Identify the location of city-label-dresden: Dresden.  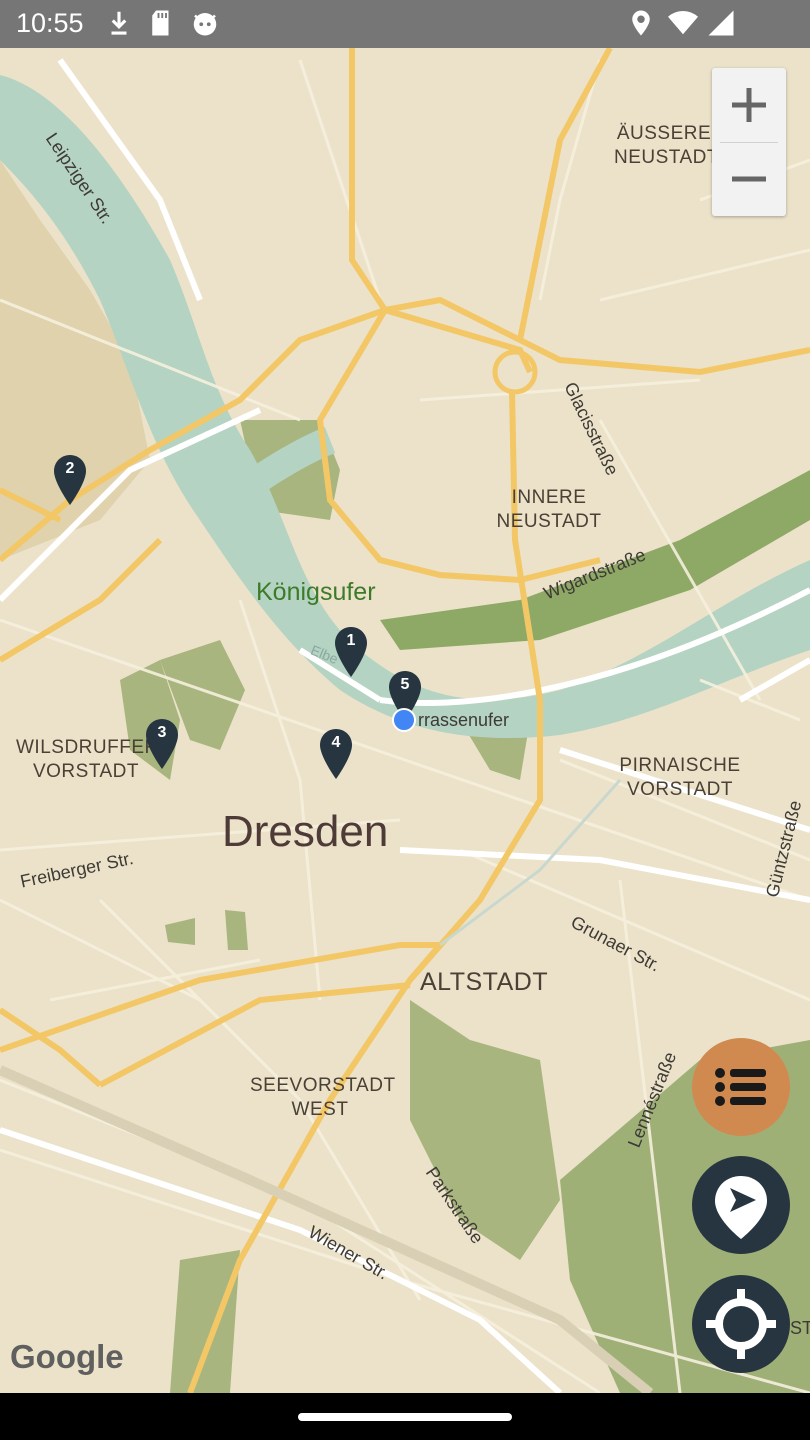
(305, 831).